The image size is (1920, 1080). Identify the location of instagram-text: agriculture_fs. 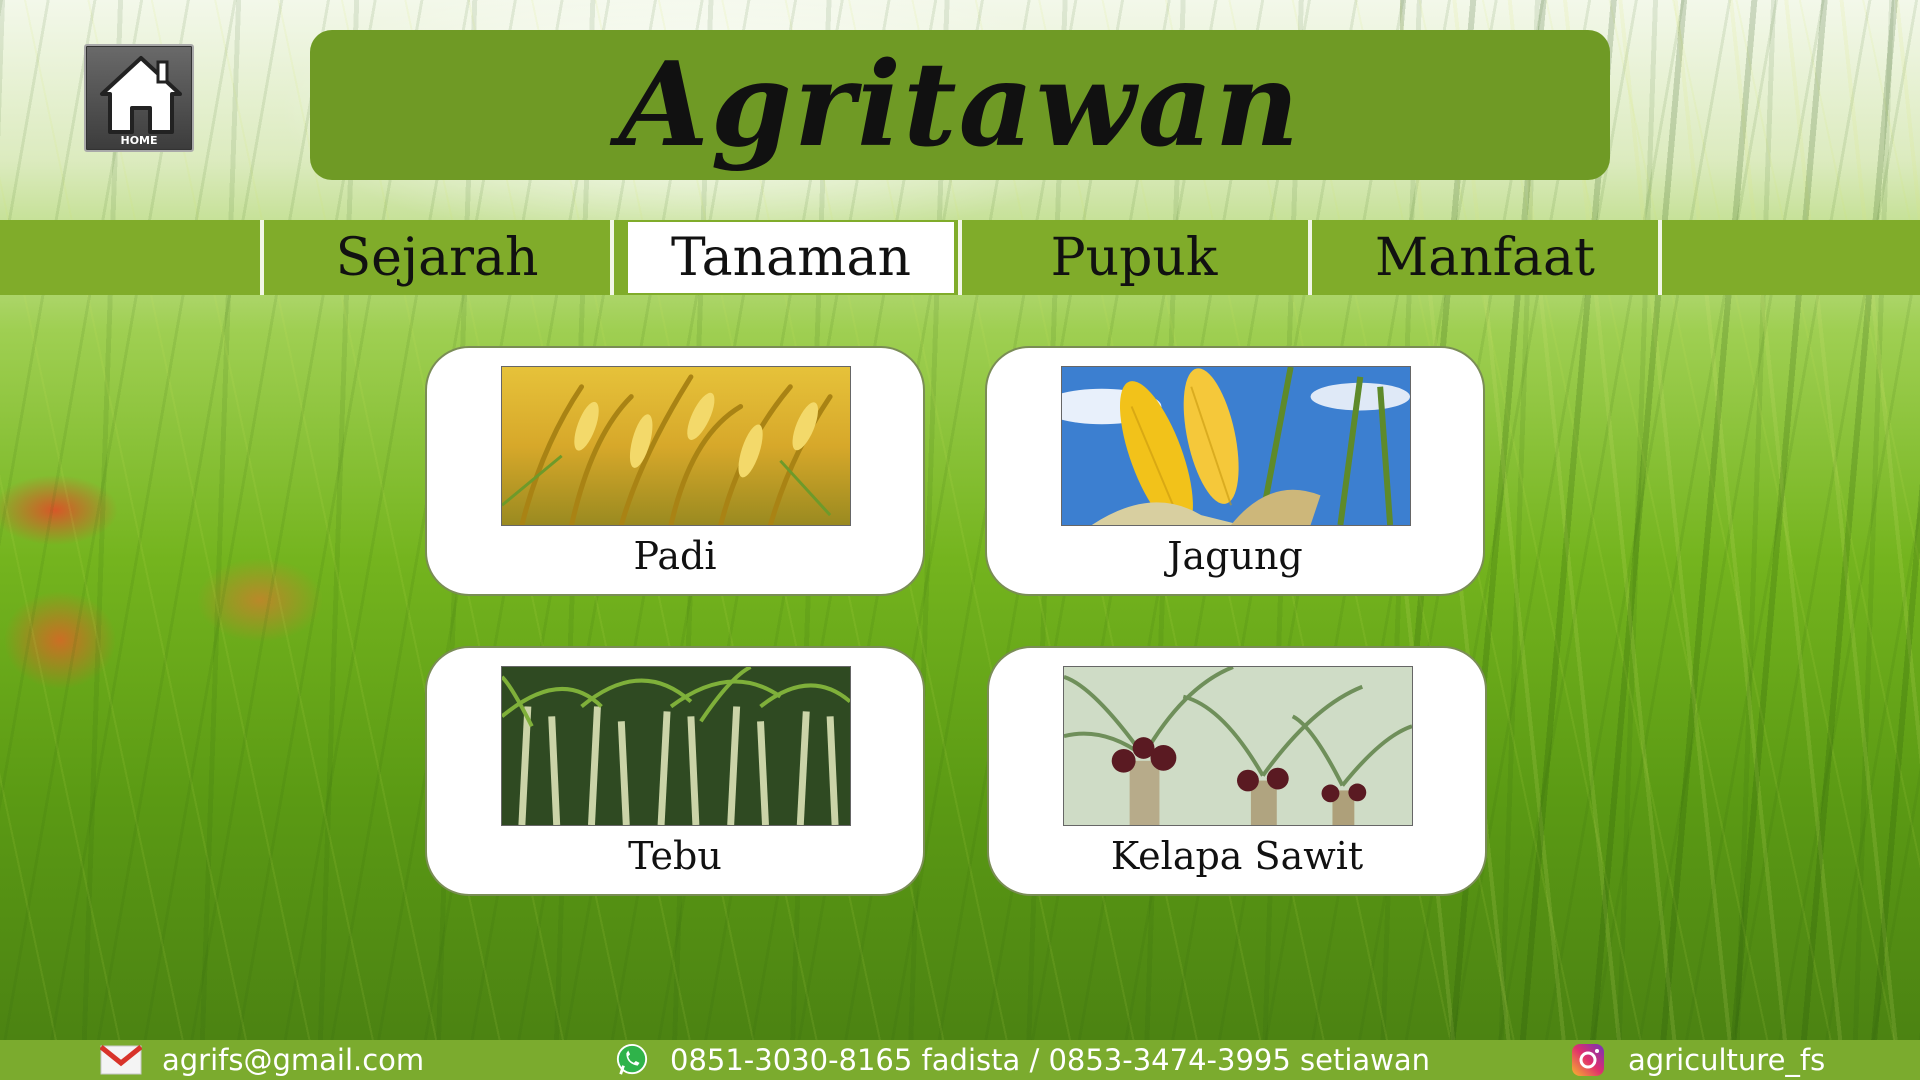
(1727, 1060).